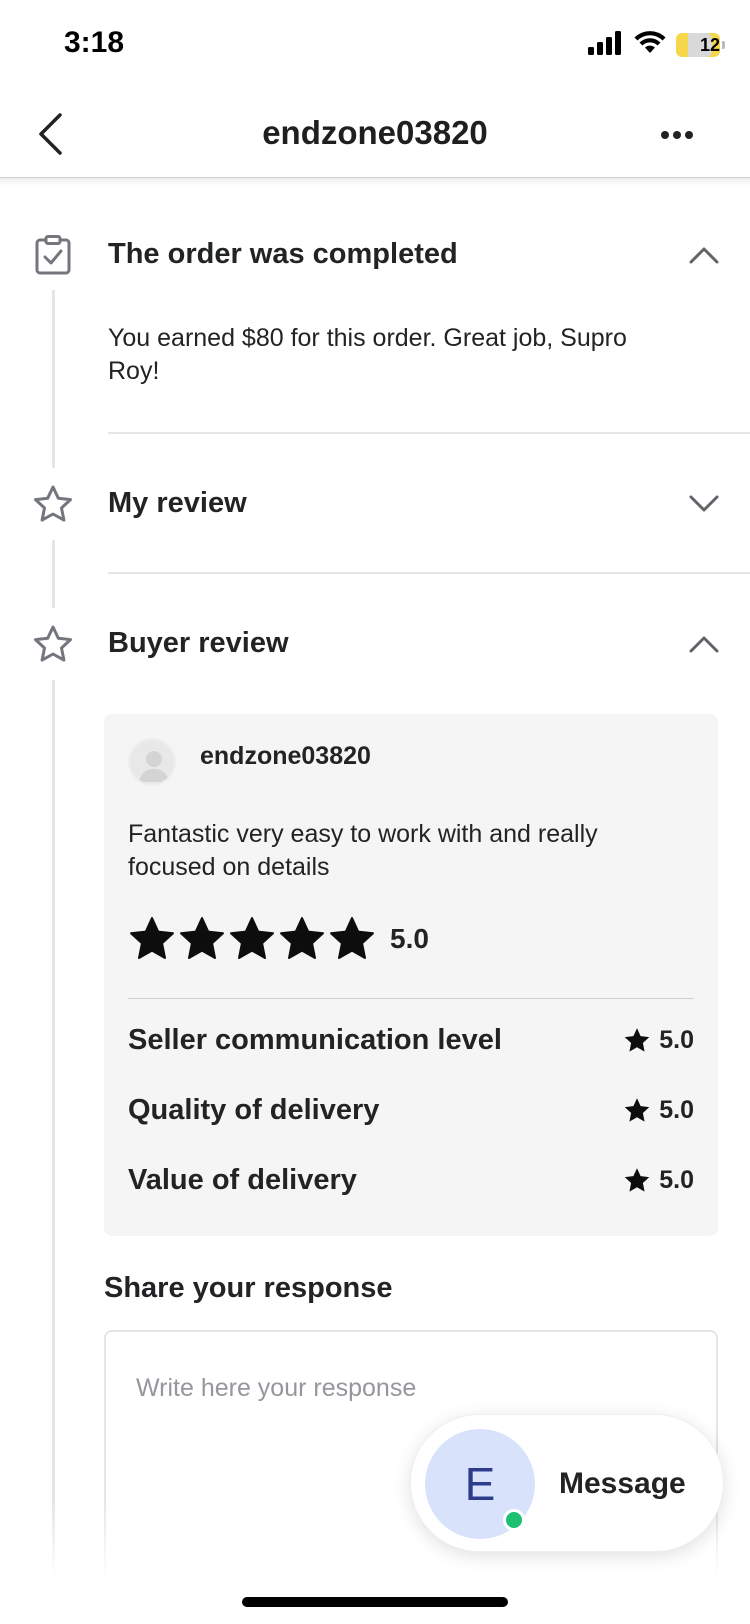 This screenshot has width=750, height=1624. What do you see at coordinates (375, 1602) in the screenshot?
I see `home-indicator` at bounding box center [375, 1602].